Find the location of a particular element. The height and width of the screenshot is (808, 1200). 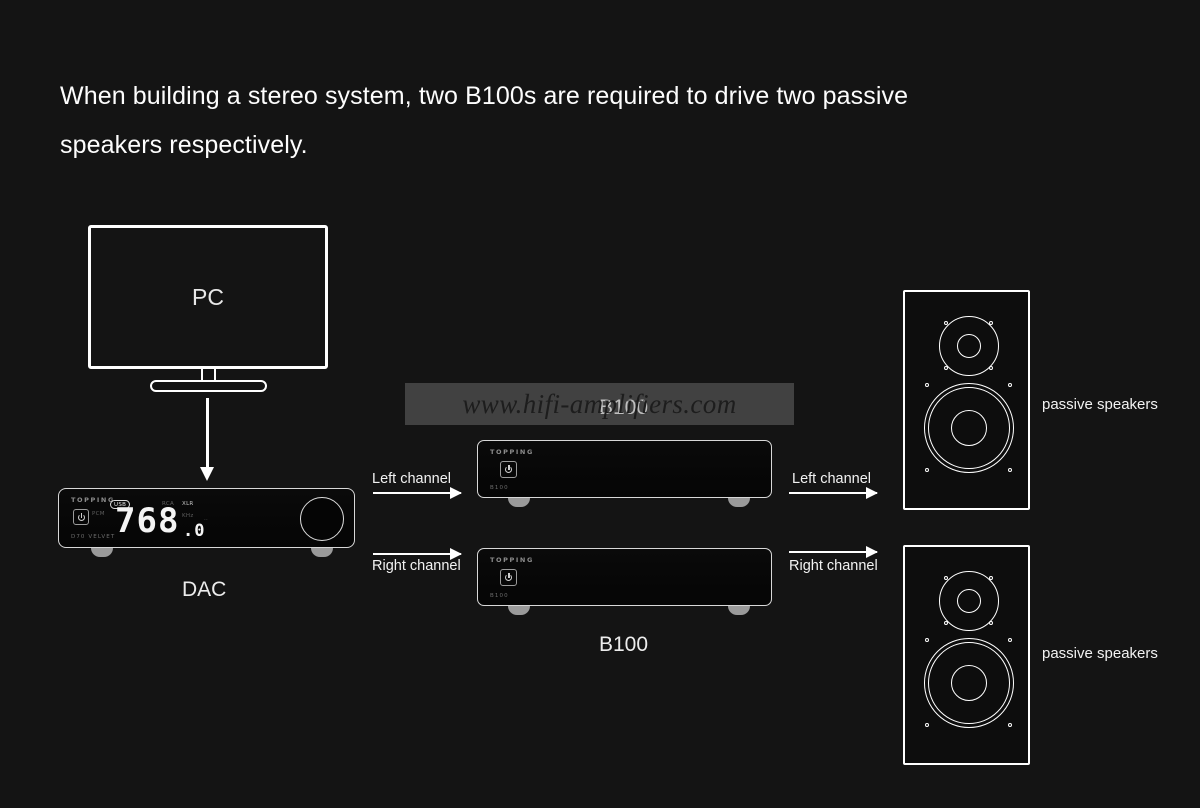

amp-2-model-label: B100 is located at coordinates (499, 596).